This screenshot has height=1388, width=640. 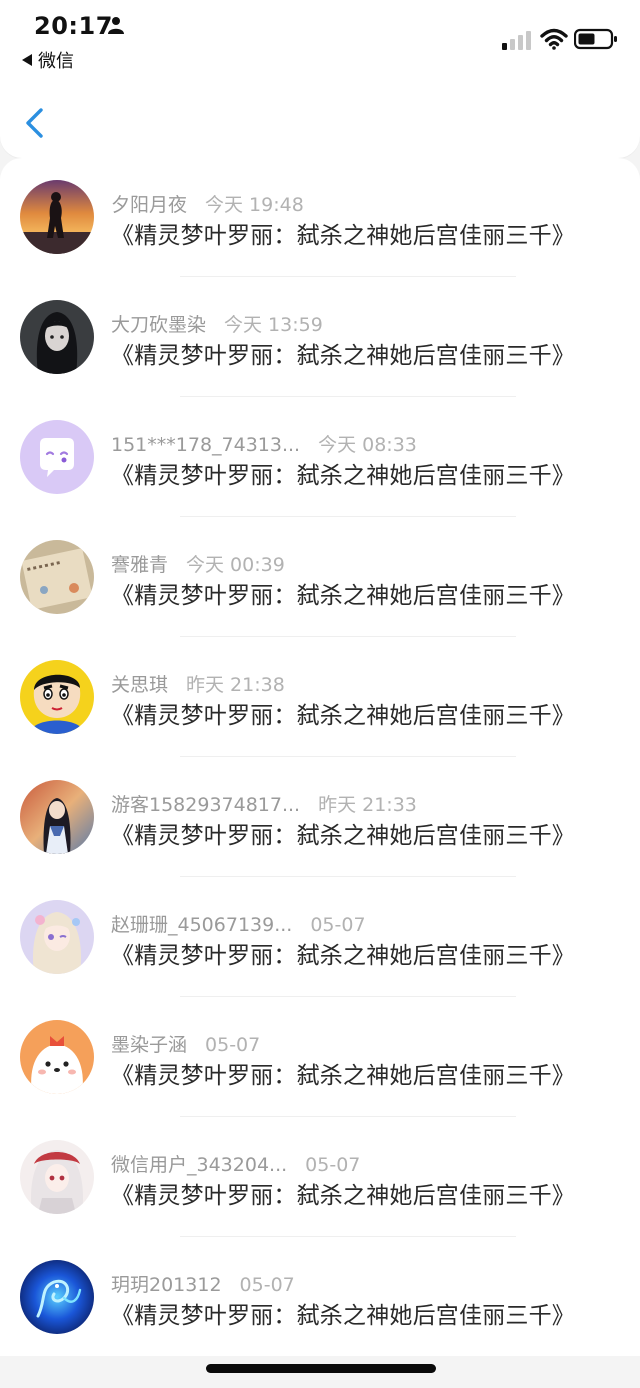 I want to click on user-name: 关思琪, so click(x=139, y=683).